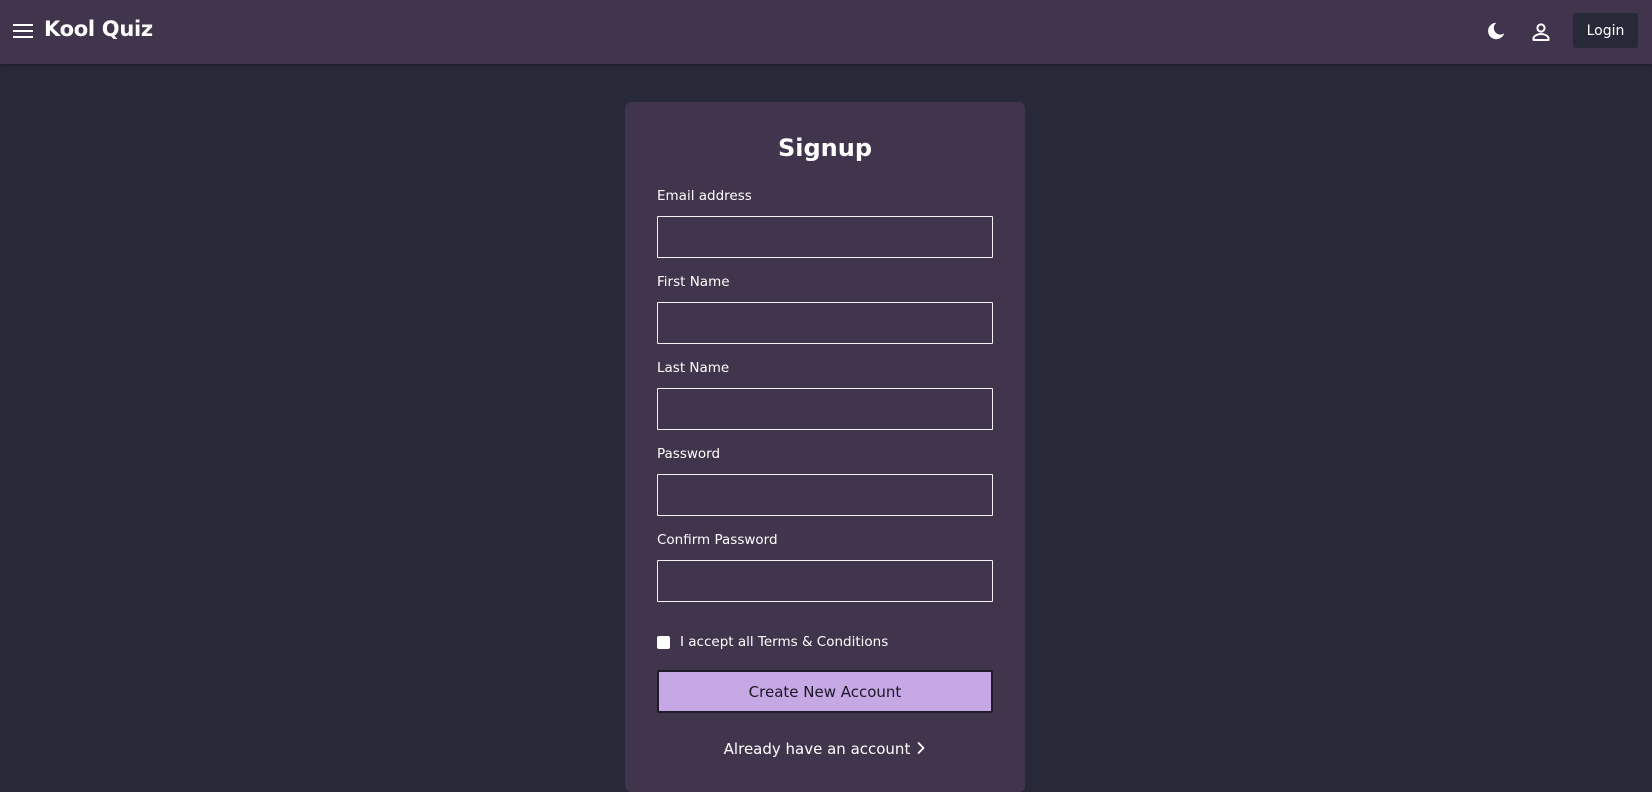 The height and width of the screenshot is (792, 1652). I want to click on email-field, so click(825, 237).